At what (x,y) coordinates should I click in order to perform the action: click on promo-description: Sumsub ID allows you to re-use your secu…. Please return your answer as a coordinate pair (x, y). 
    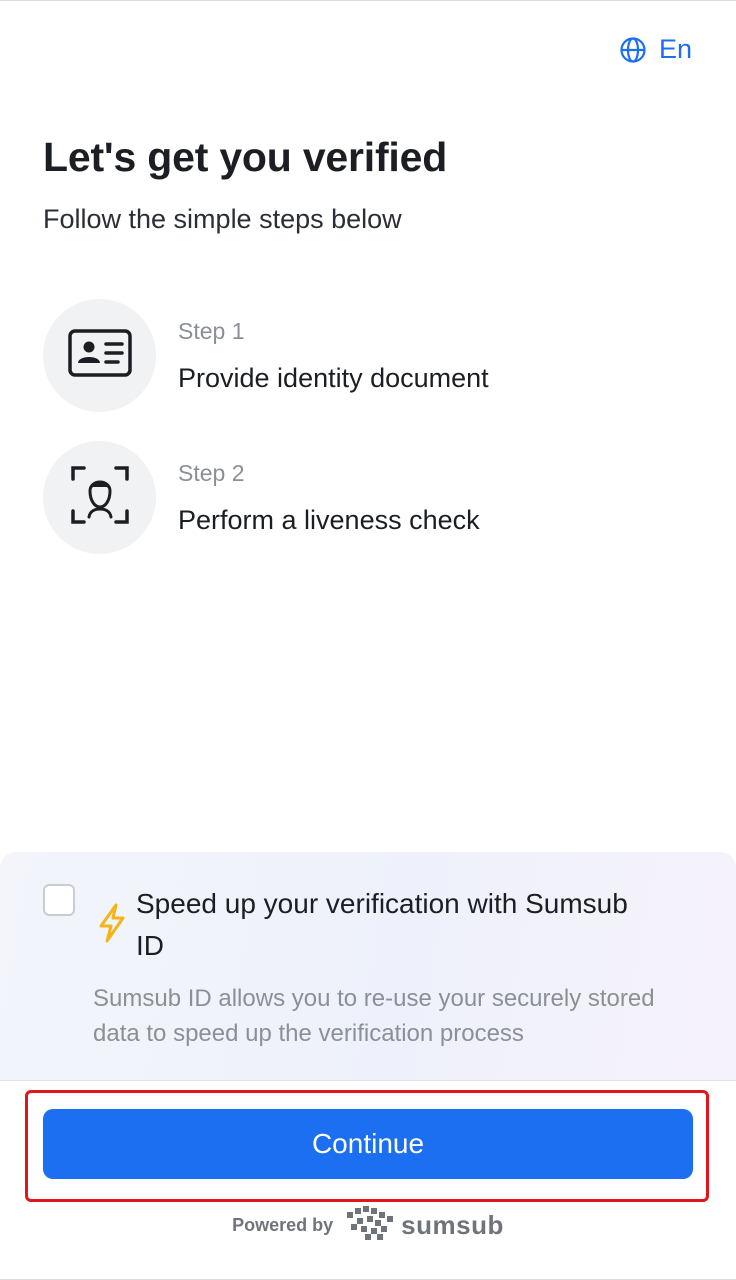
    Looking at the image, I should click on (374, 1016).